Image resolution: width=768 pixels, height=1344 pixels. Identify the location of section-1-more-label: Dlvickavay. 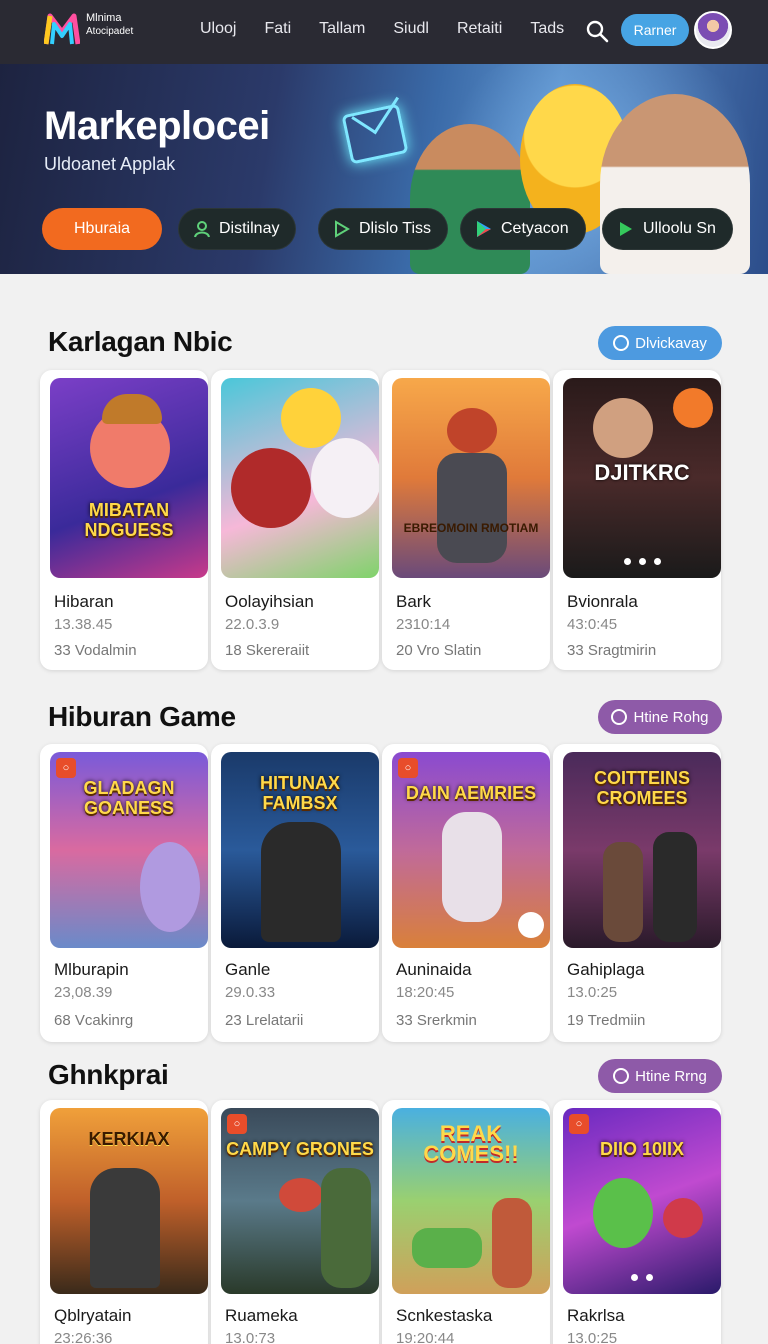
(671, 343).